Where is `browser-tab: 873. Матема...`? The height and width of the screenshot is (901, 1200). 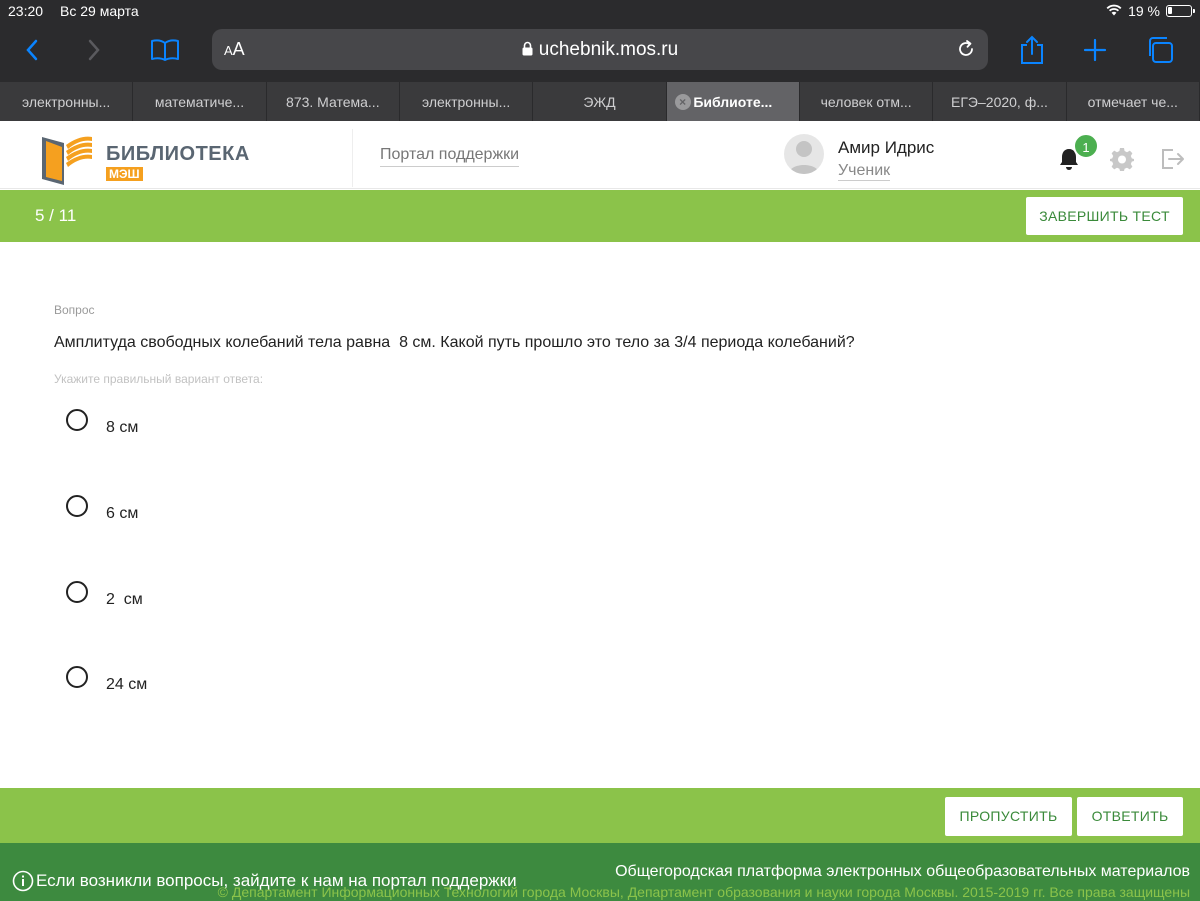 browser-tab: 873. Матема... is located at coordinates (333, 101).